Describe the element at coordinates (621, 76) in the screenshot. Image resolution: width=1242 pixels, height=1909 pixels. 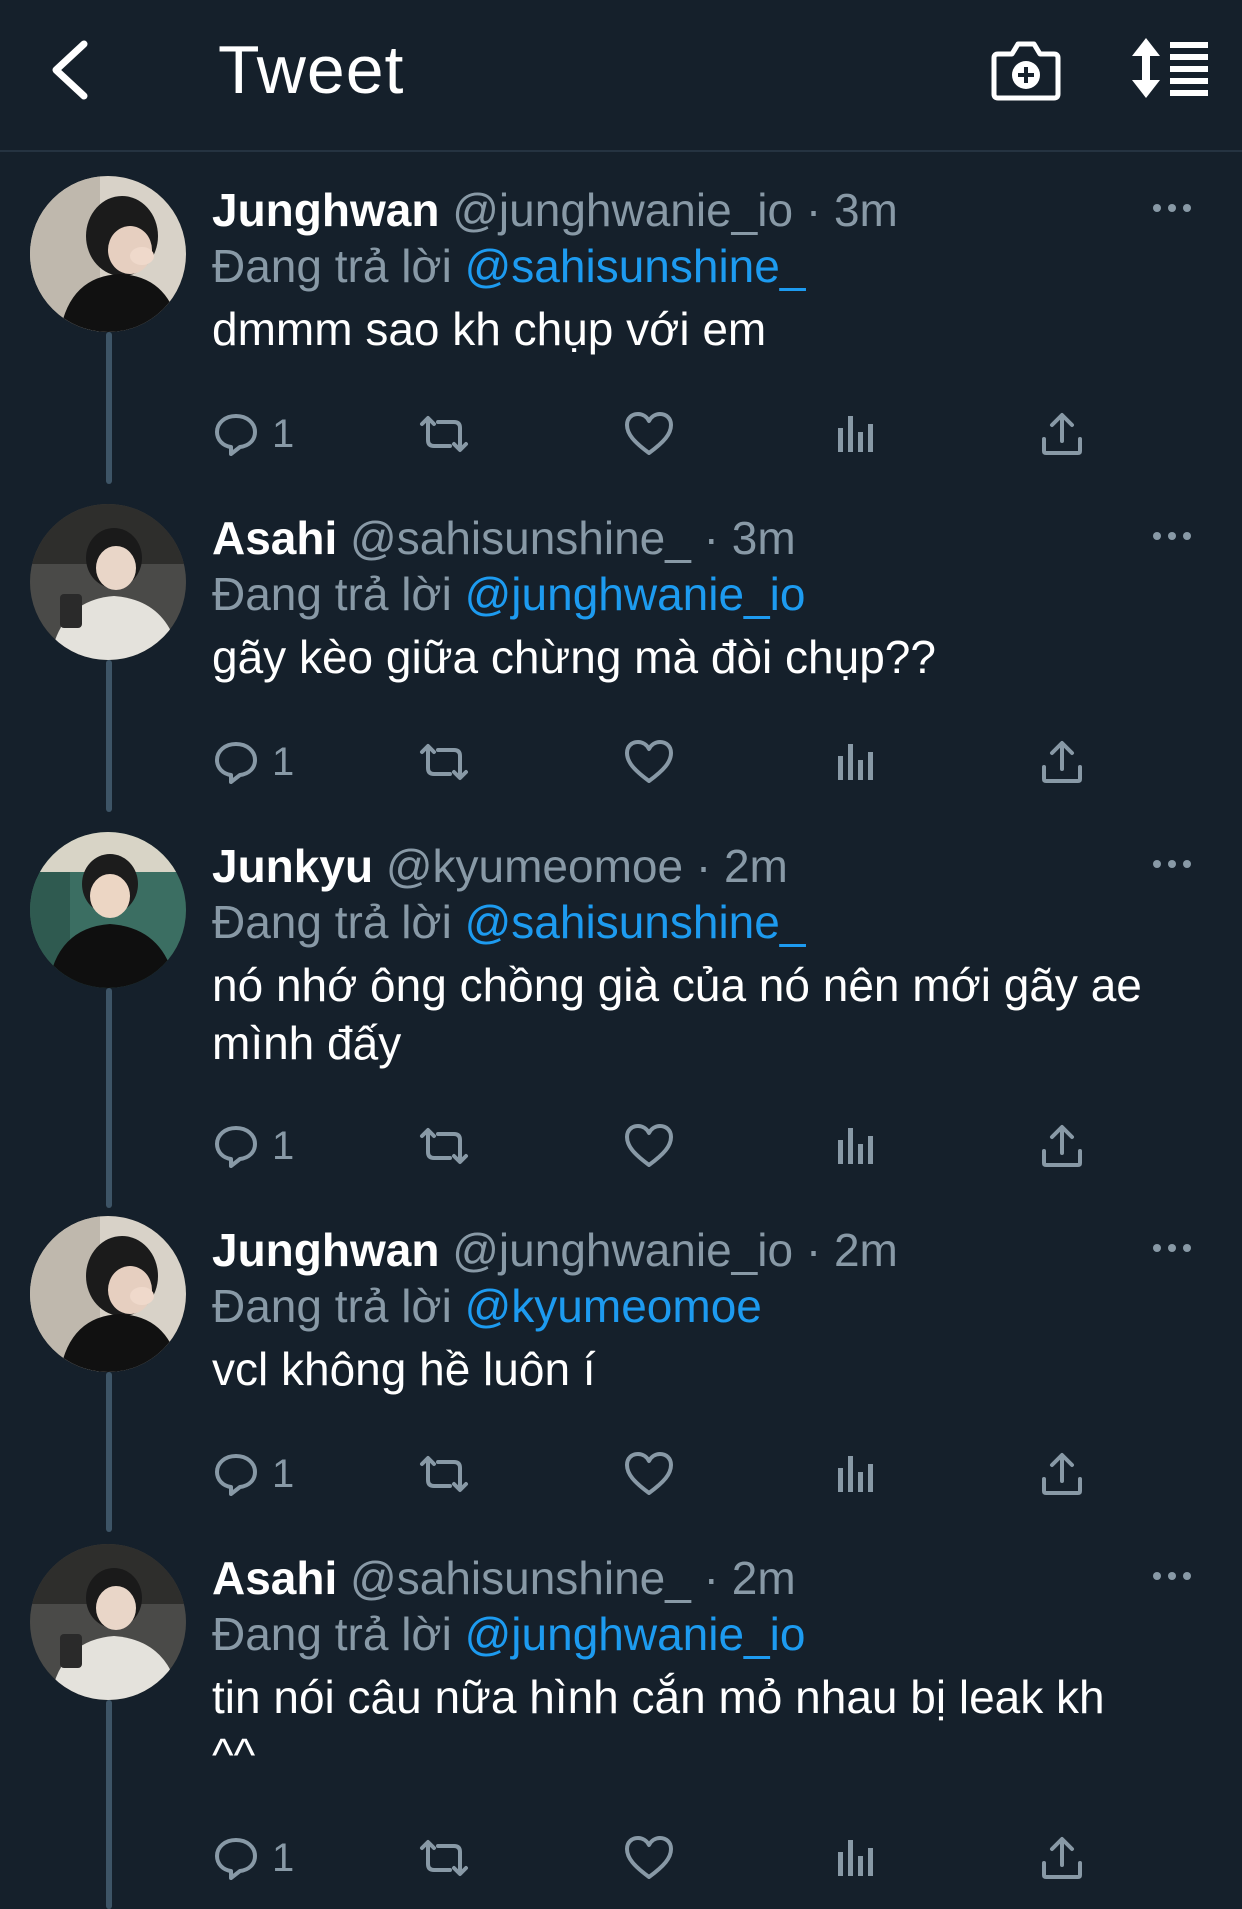
I see `top-bar: Tweet` at that location.